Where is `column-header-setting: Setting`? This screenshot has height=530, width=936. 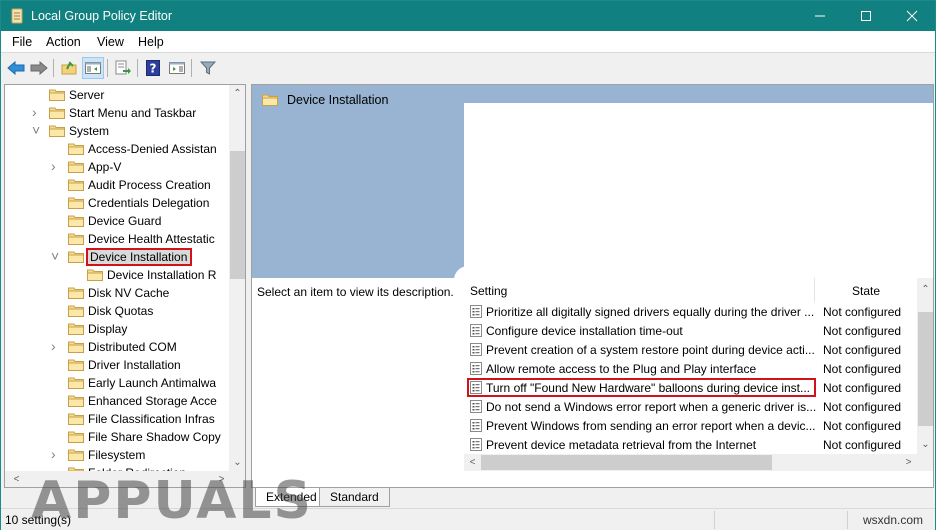 column-header-setting: Setting is located at coordinates (488, 291).